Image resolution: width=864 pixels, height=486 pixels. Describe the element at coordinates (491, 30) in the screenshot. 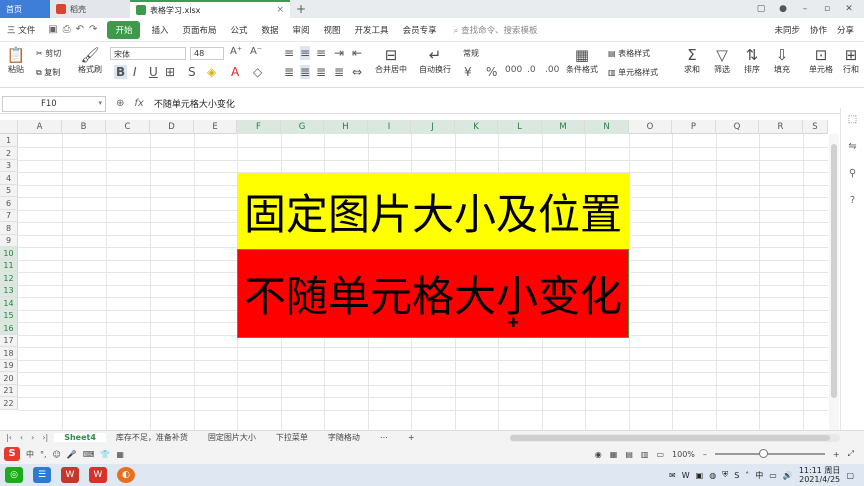

I see `command-search: ⌕ 查找命令、搜索模板` at that location.